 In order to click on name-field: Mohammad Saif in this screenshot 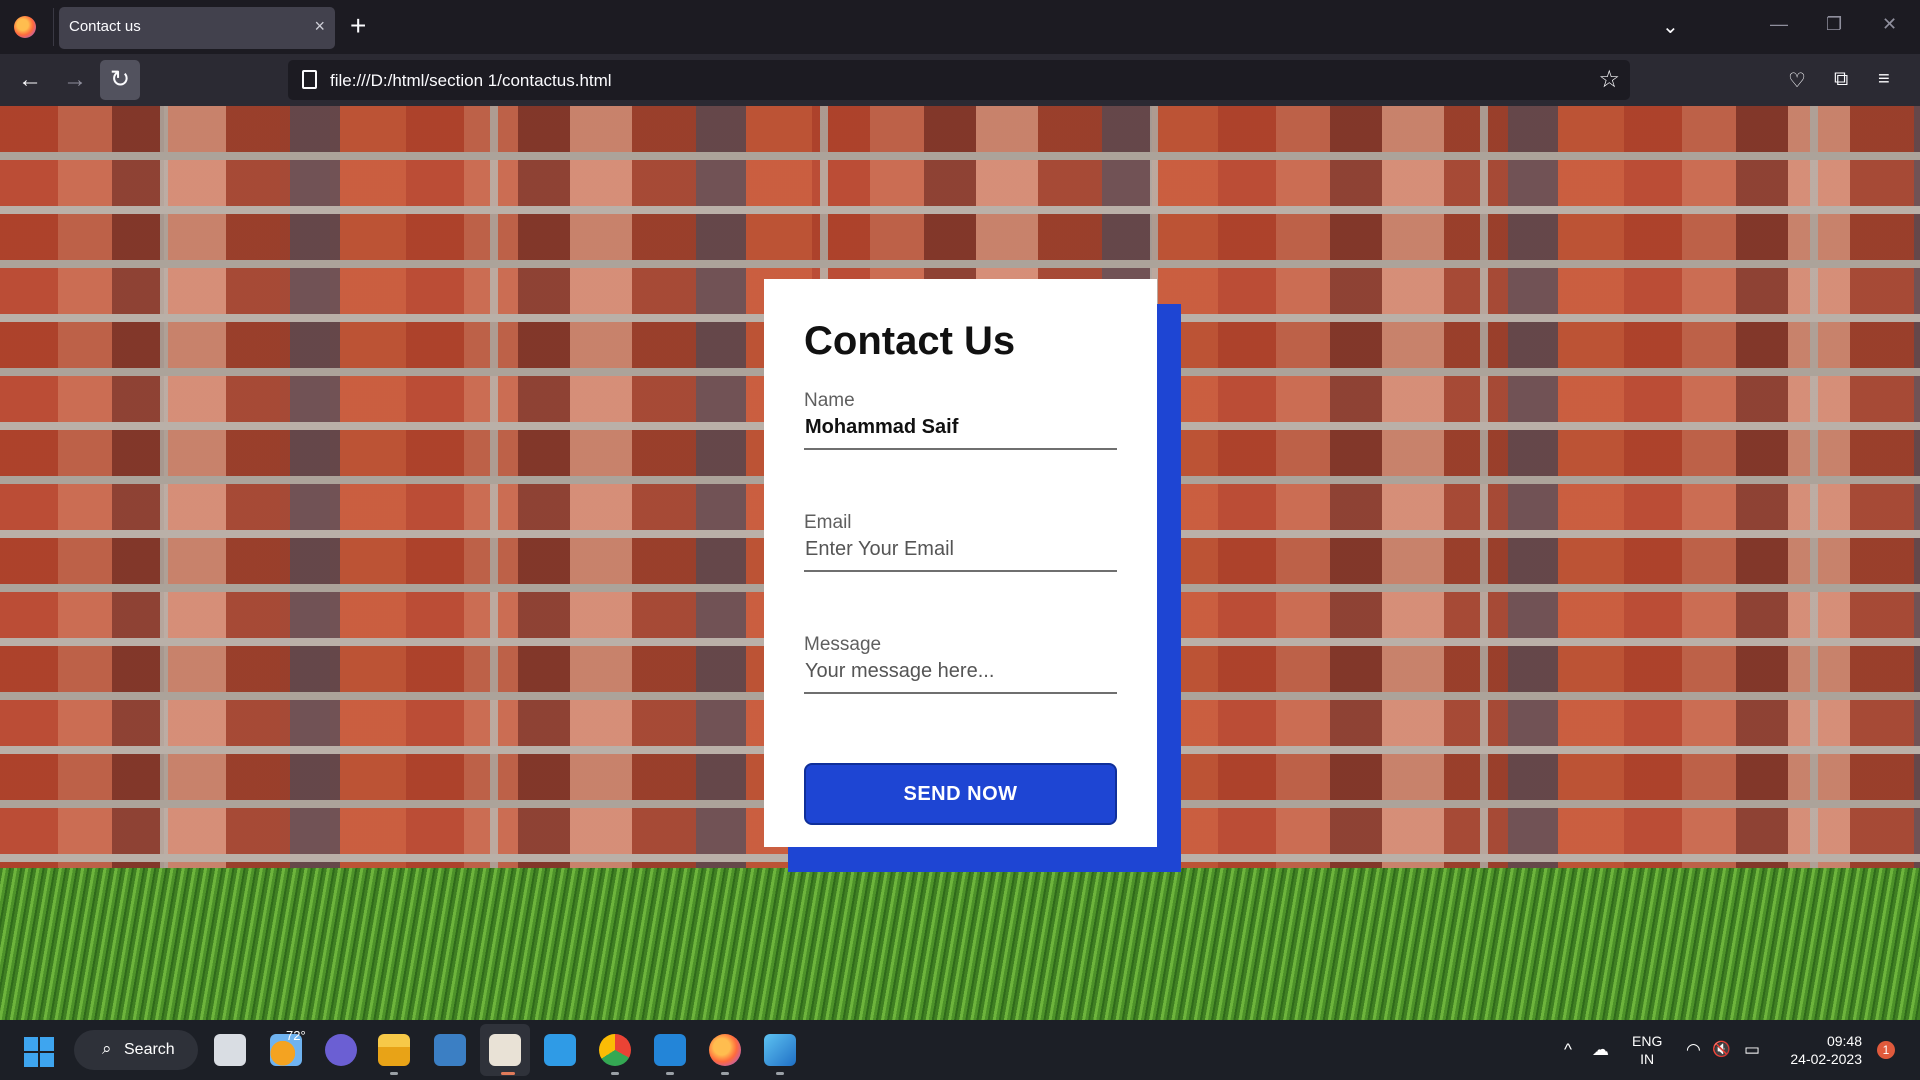, I will do `click(960, 430)`.